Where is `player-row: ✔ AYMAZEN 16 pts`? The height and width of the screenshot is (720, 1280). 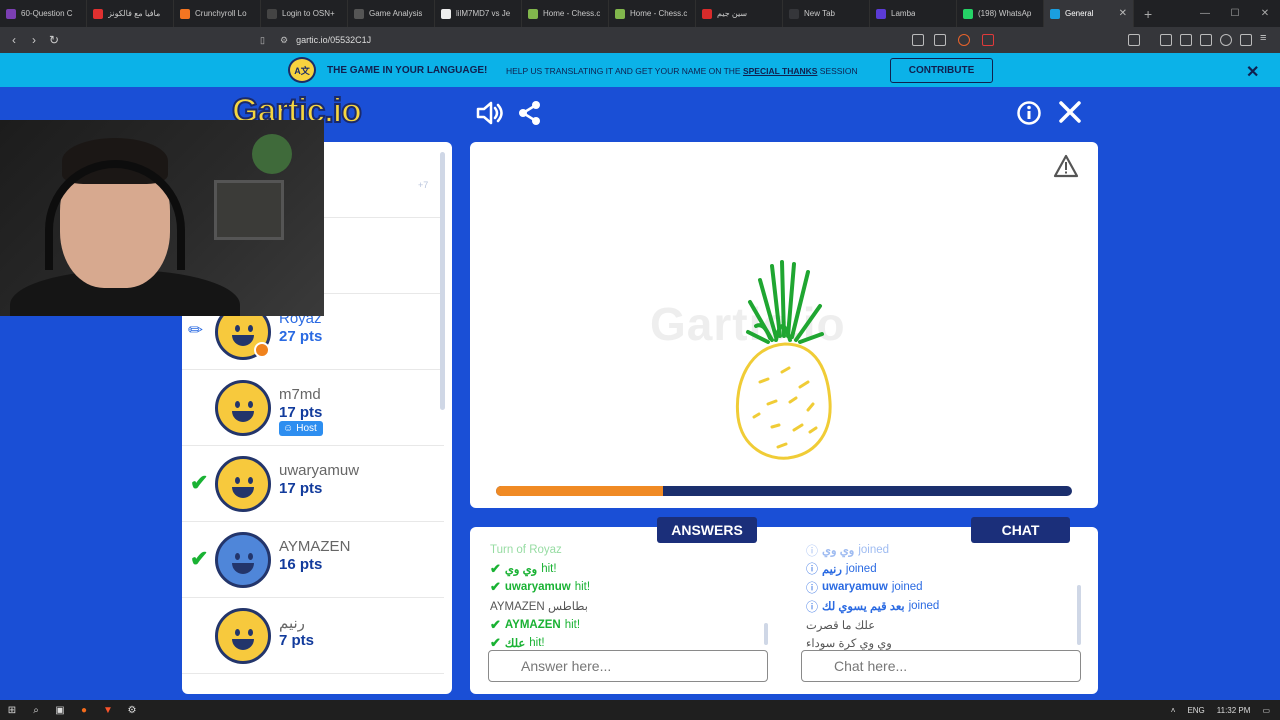
player-row: ✔ AYMAZEN 16 pts is located at coordinates (313, 560).